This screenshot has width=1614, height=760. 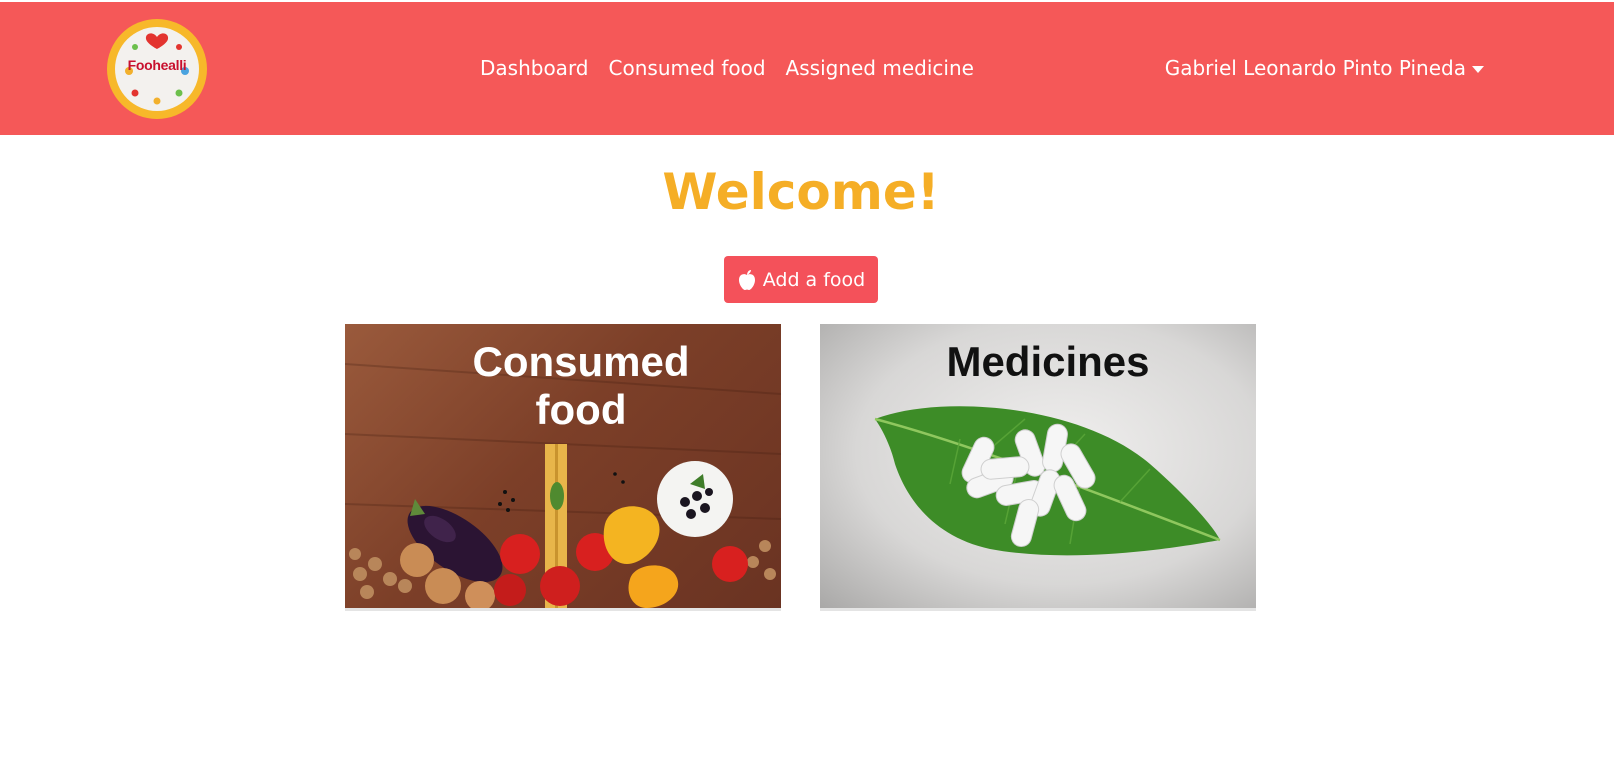 What do you see at coordinates (1038, 467) in the screenshot?
I see `medicines-card: Medicines` at bounding box center [1038, 467].